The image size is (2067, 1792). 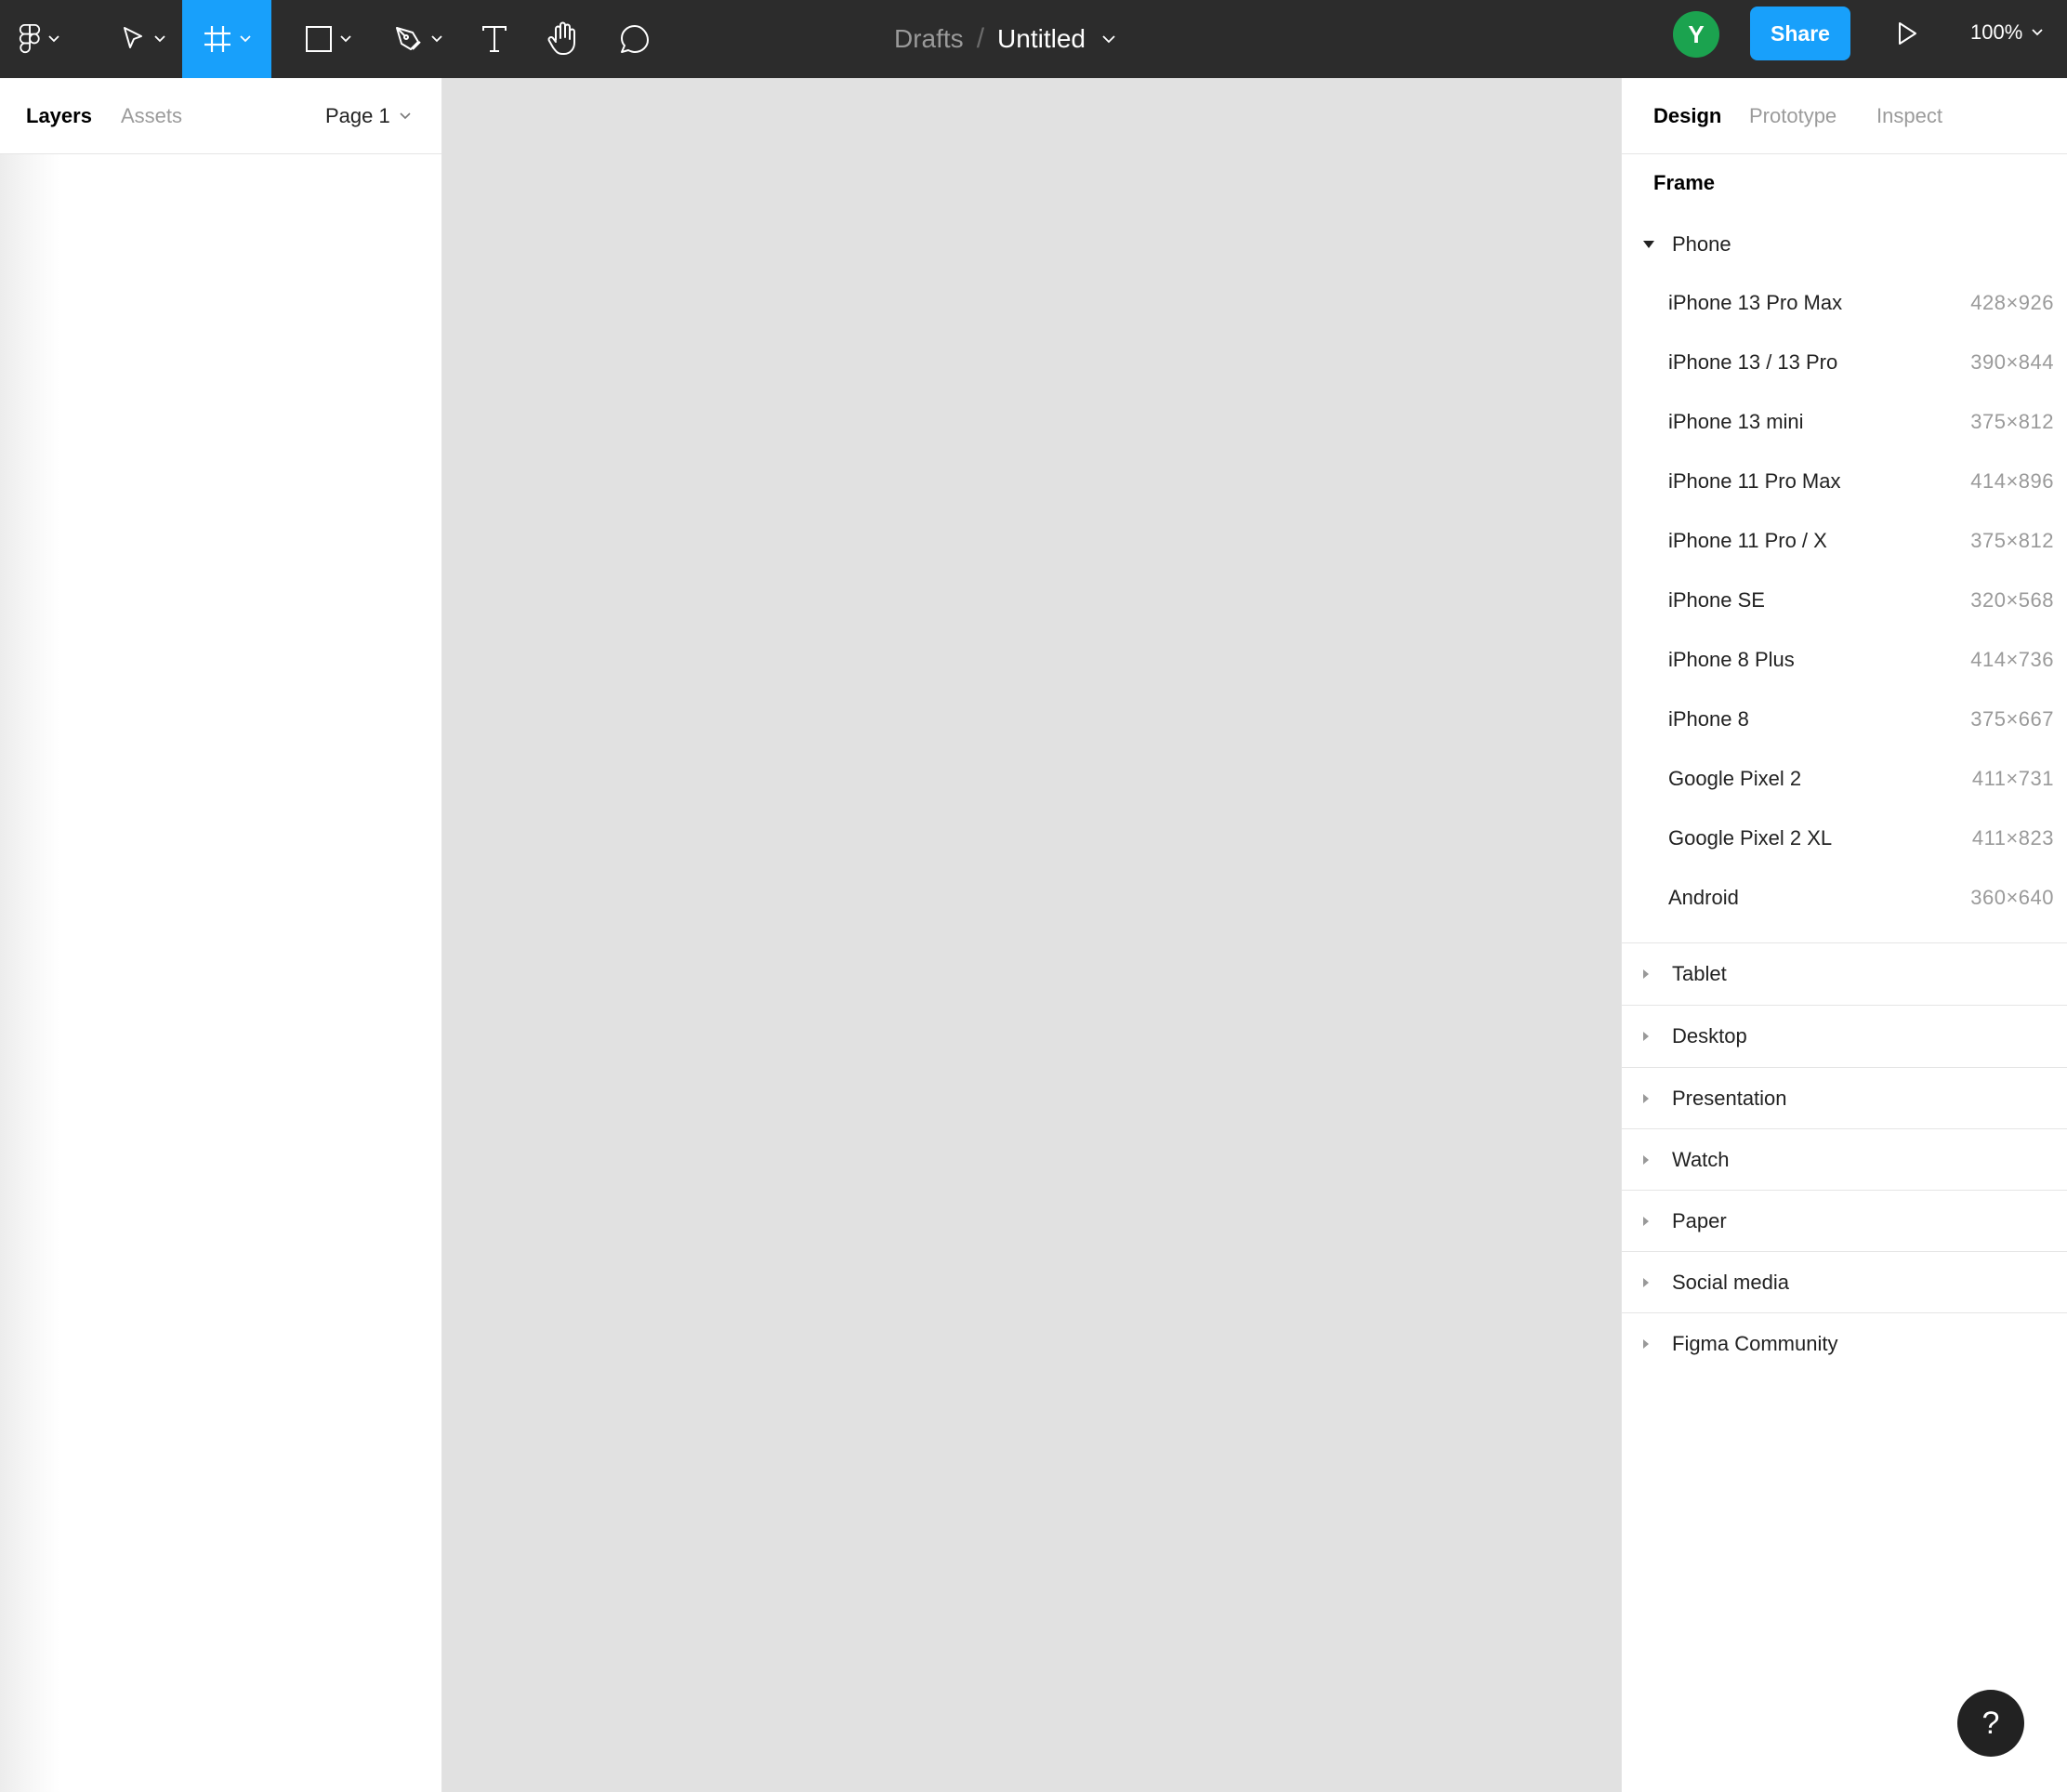 I want to click on left-panel-header: Layers Assets Page 1, so click(x=220, y=116).